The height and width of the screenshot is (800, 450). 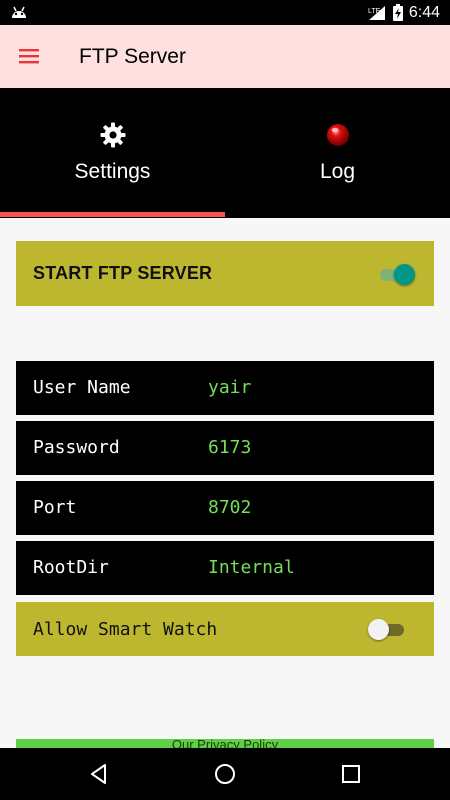 I want to click on app-bar: FTP Server, so click(x=225, y=56).